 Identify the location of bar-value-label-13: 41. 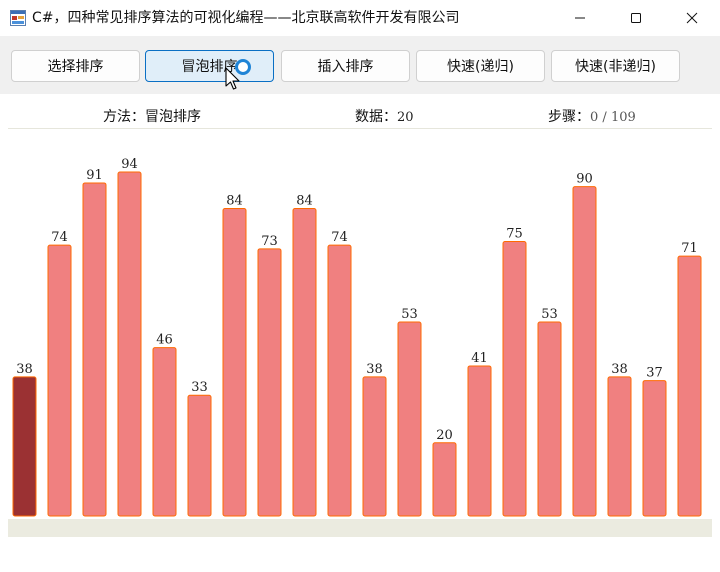
(479, 358).